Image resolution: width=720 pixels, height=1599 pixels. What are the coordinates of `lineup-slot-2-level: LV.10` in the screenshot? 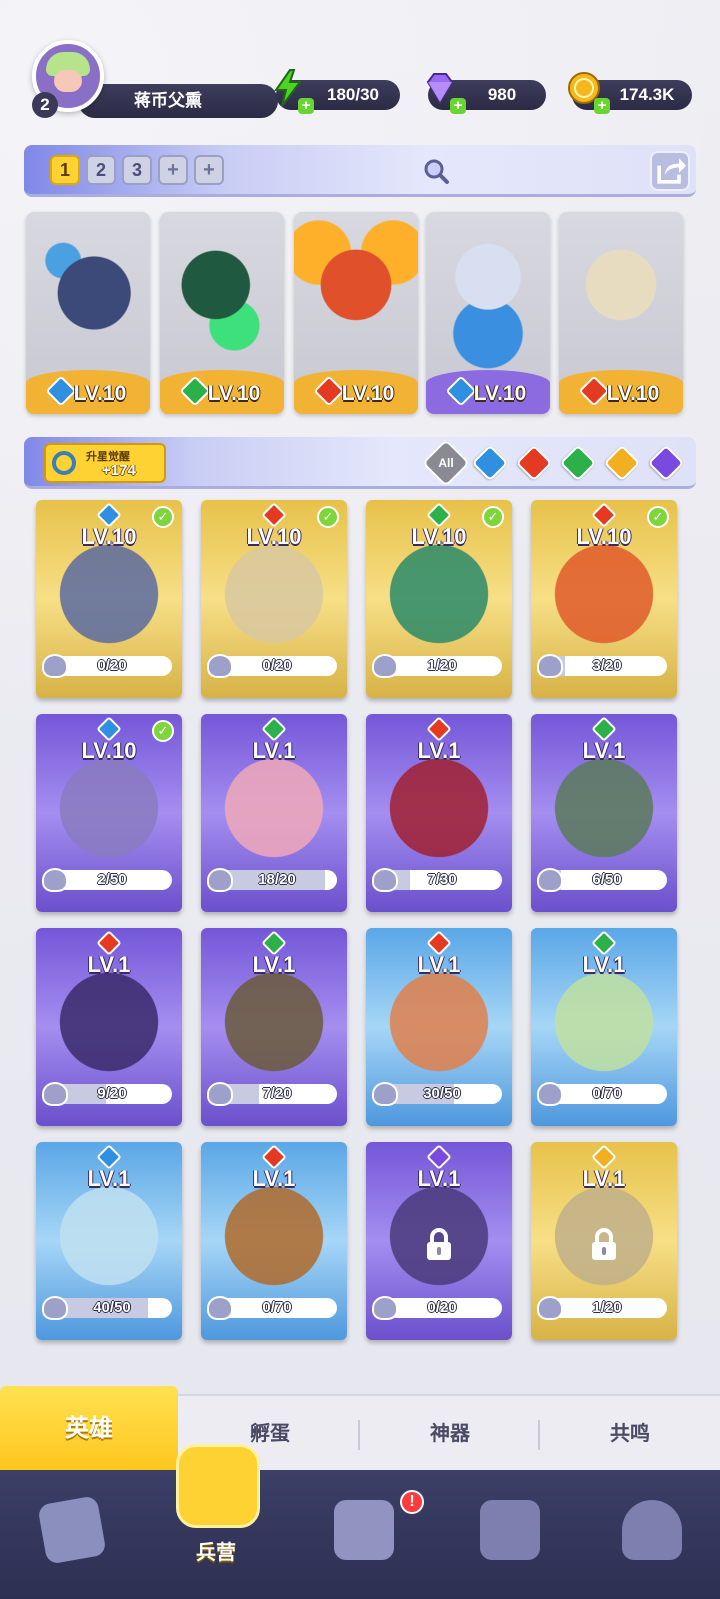 It's located at (234, 393).